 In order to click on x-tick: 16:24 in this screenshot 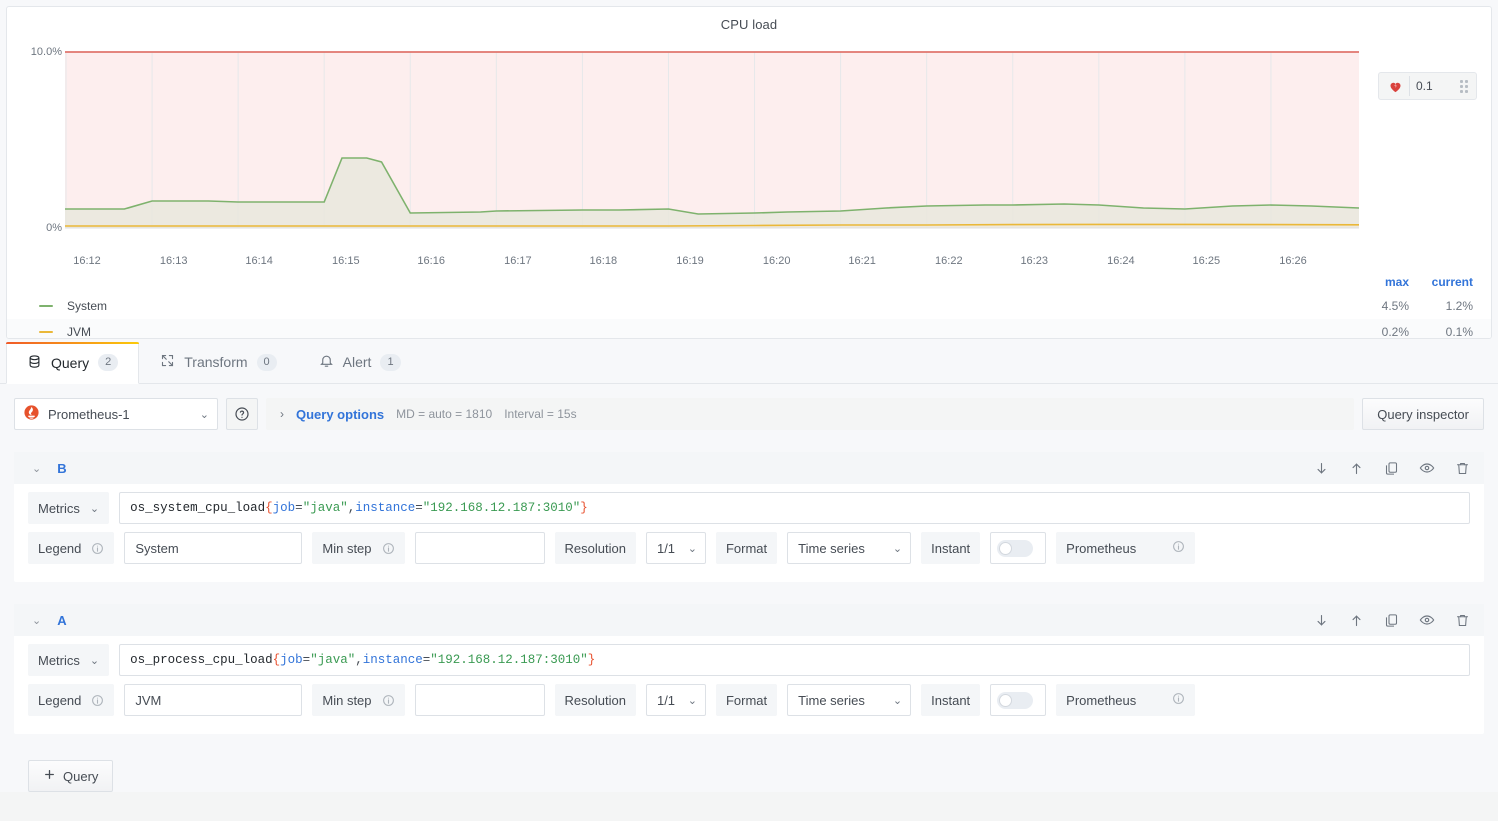, I will do `click(1121, 261)`.